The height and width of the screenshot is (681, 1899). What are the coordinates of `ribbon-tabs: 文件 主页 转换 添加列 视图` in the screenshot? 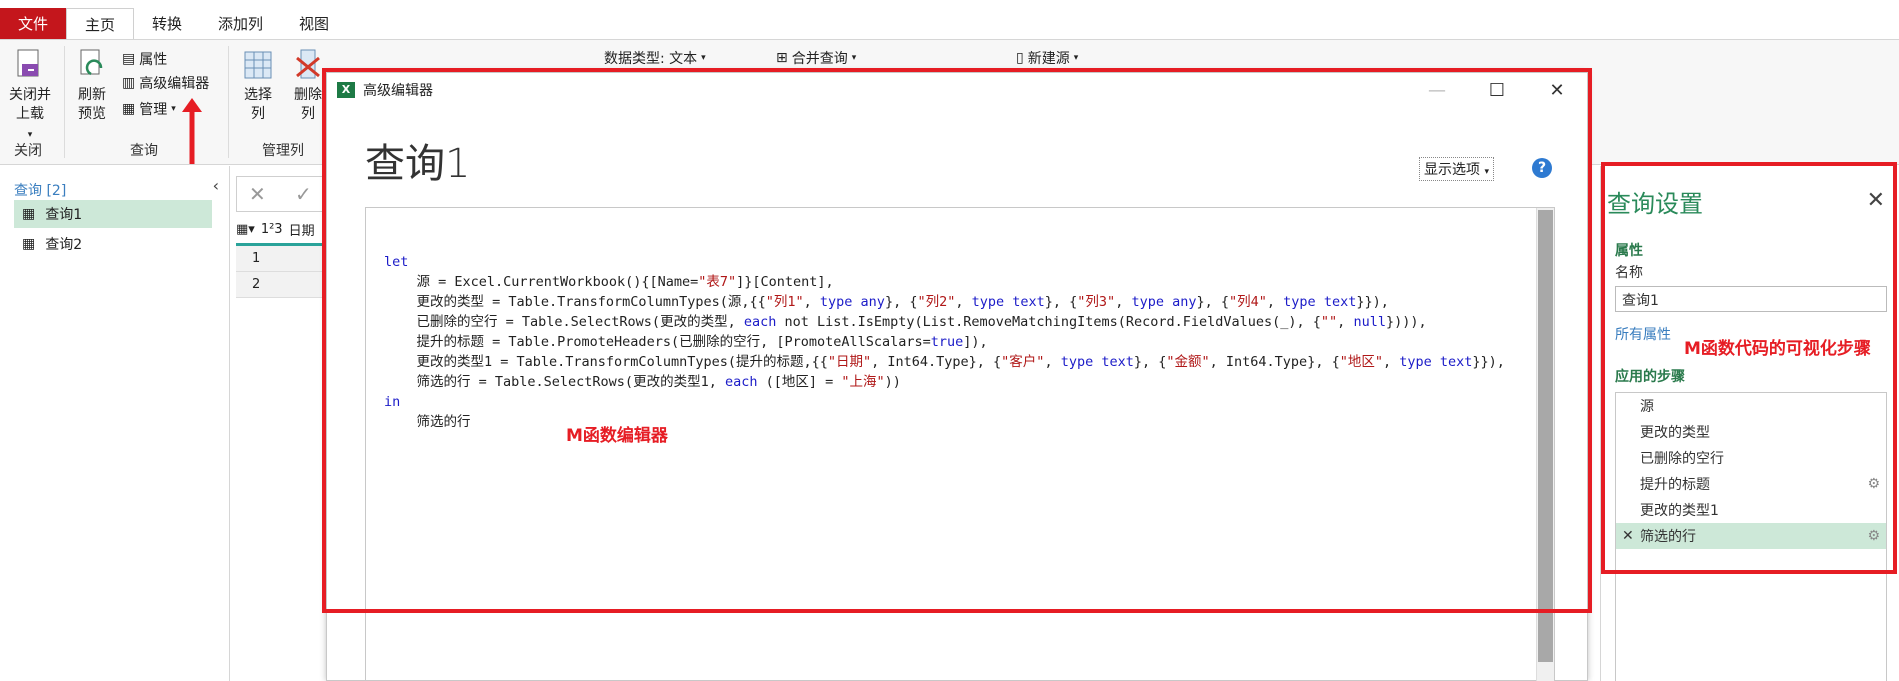 It's located at (949, 24).